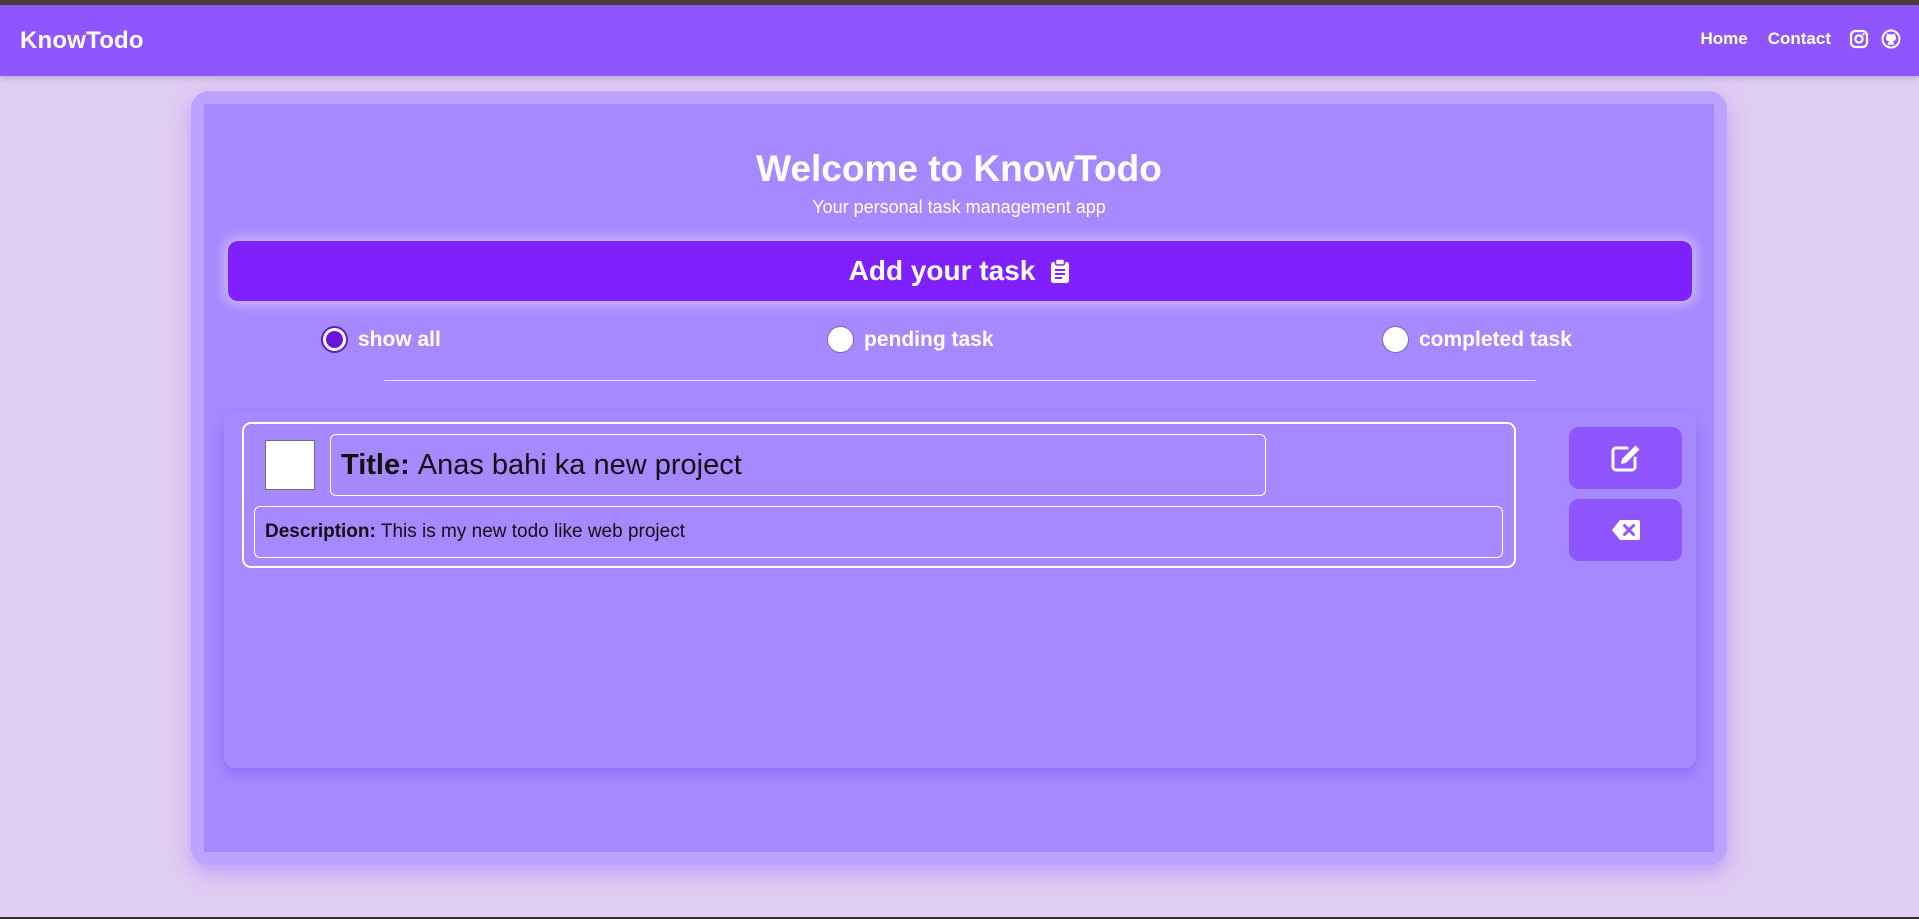 Image resolution: width=1919 pixels, height=919 pixels. Describe the element at coordinates (959, 168) in the screenshot. I see `page-title: Welcome to KnowTodo` at that location.